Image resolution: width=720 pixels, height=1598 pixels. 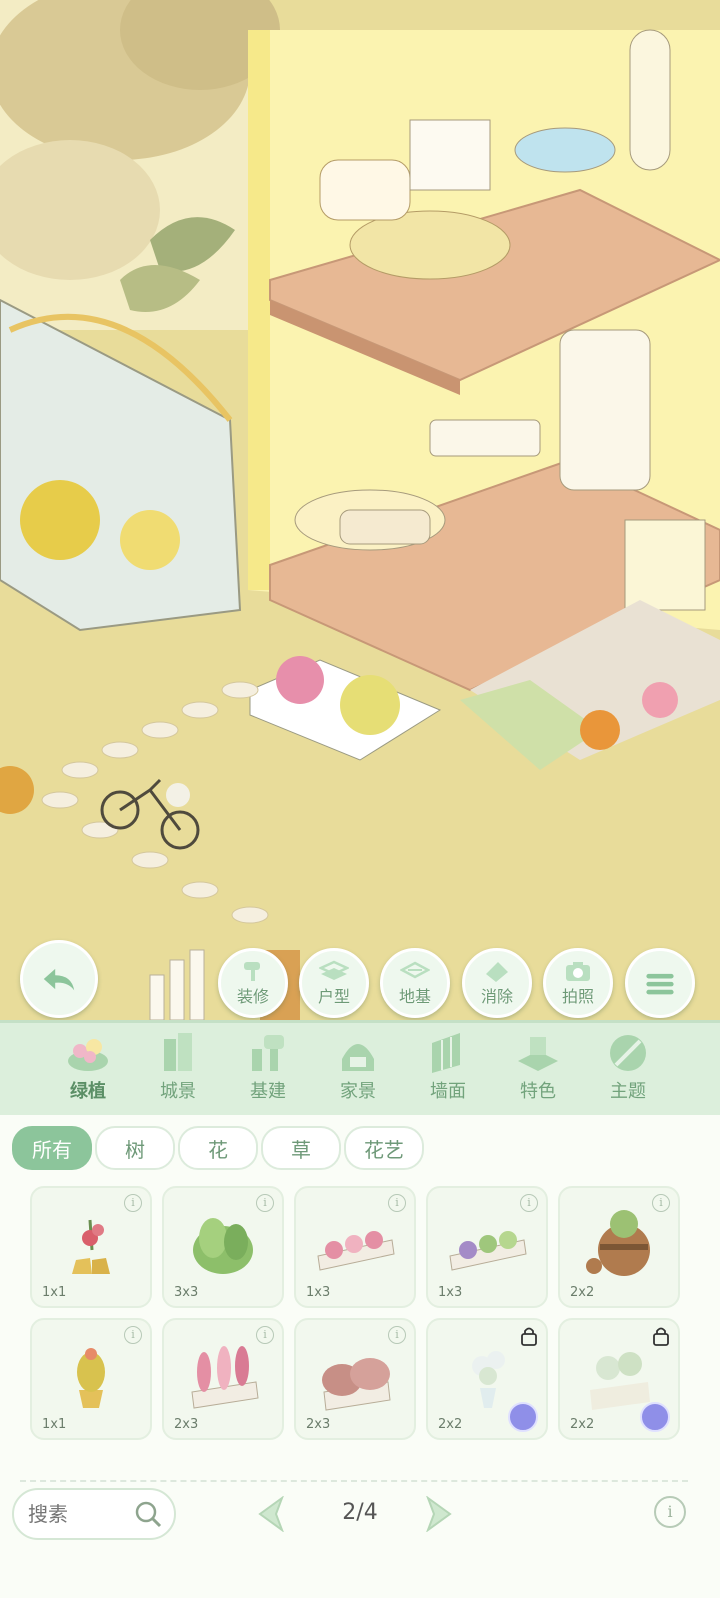 What do you see at coordinates (356, 1384) in the screenshot?
I see `pink-shrub-planter-icon` at bounding box center [356, 1384].